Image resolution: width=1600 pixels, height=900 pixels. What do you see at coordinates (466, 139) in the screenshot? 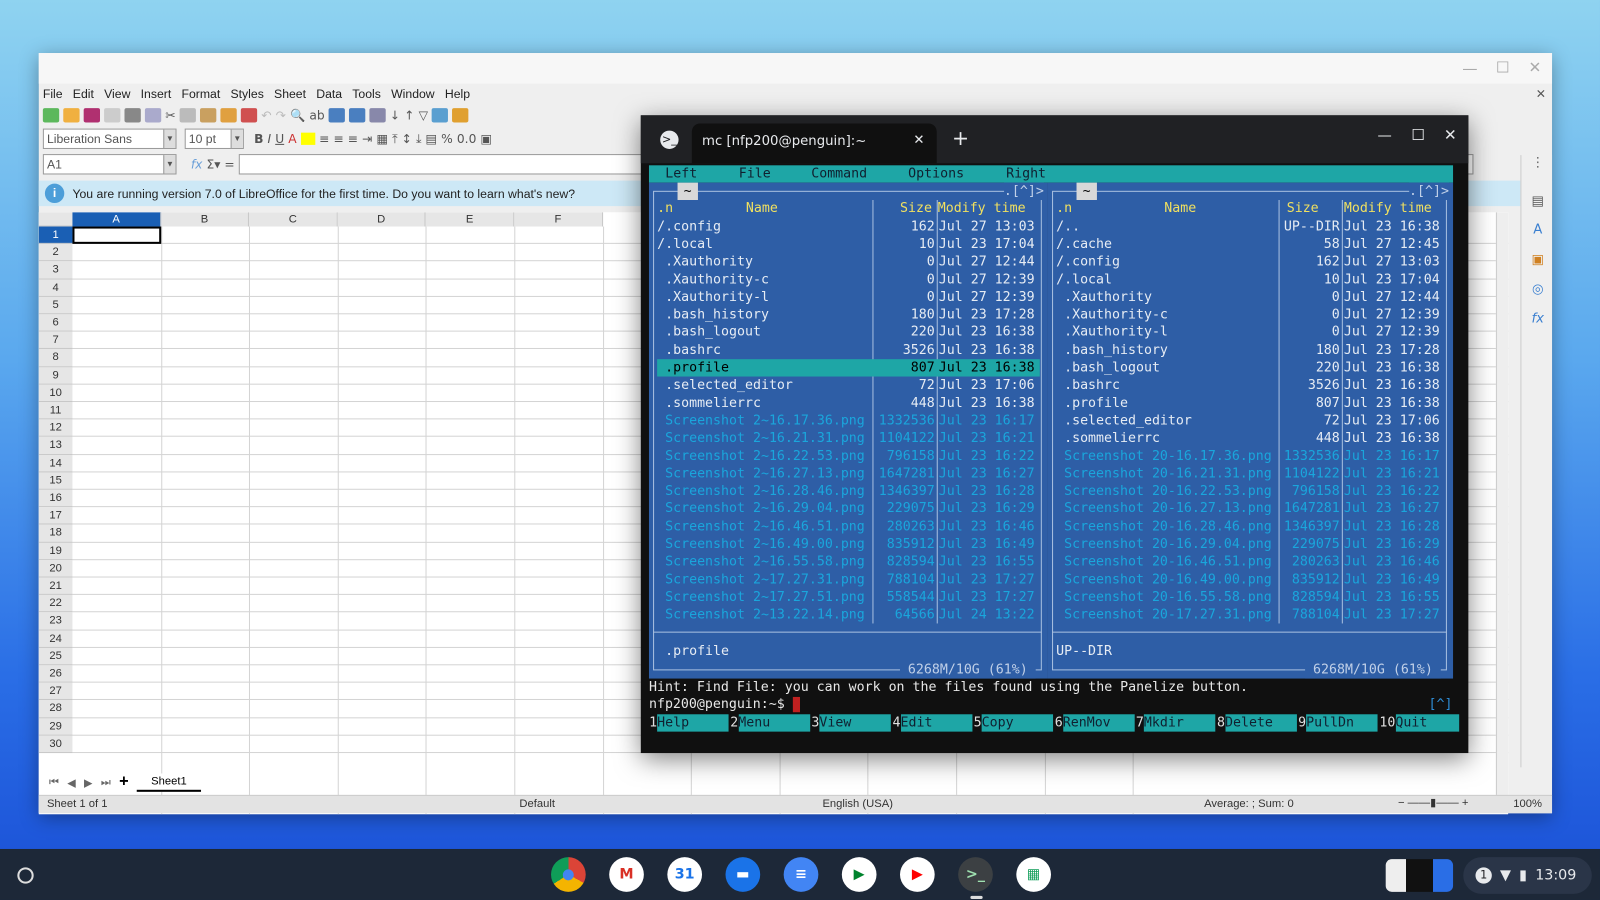
I see `number-icon: 0.0` at bounding box center [466, 139].